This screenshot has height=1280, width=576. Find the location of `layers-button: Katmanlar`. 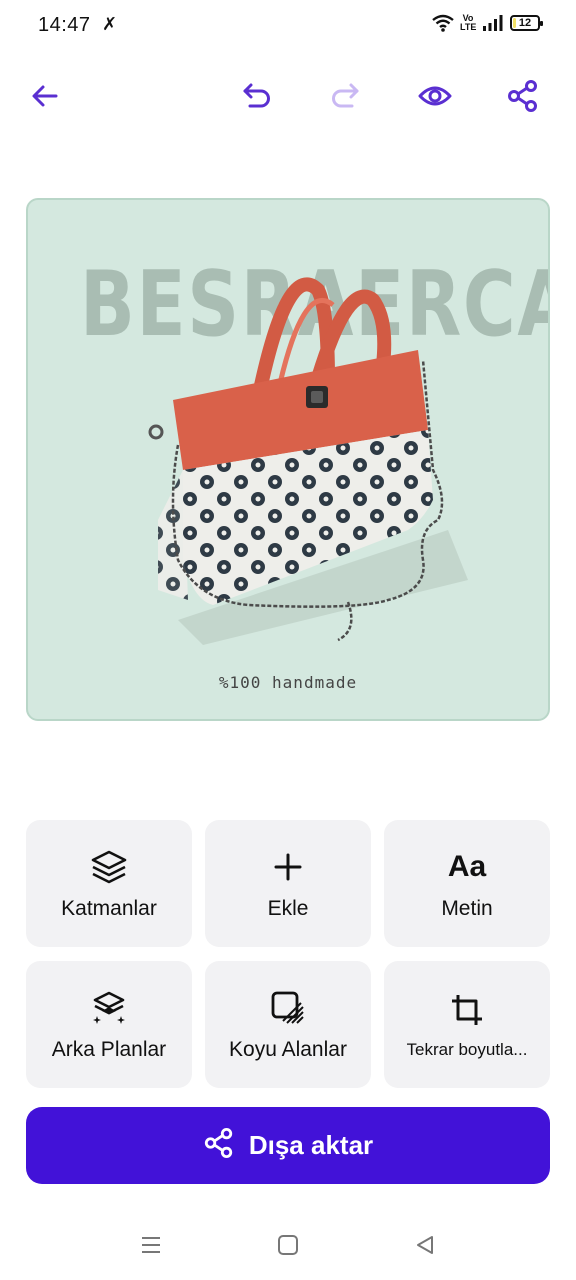

layers-button: Katmanlar is located at coordinates (109, 883).